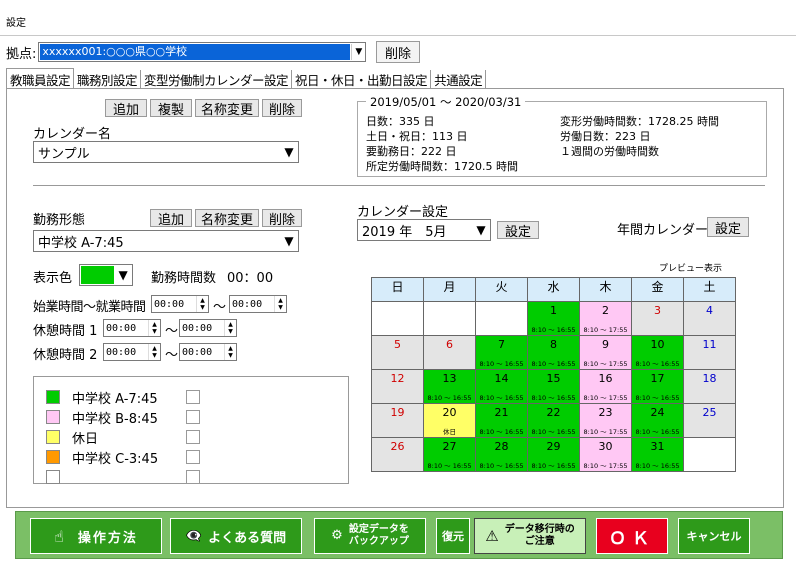 The image size is (796, 573). What do you see at coordinates (208, 352) in the screenshot?
I see `break2-end-input: 00:00 ▲ ▼` at bounding box center [208, 352].